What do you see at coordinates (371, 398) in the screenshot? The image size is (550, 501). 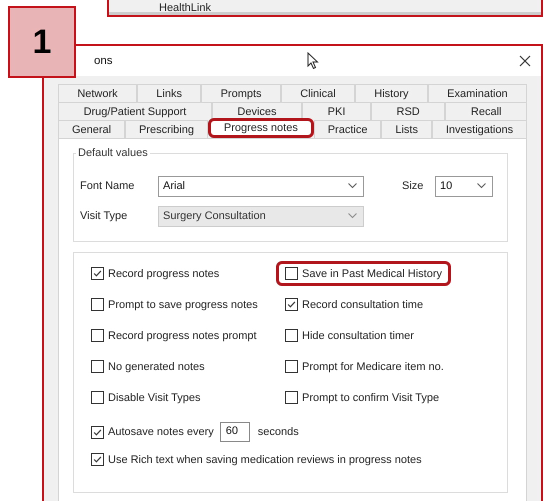 I see `checkbox-label: Prompt to confirm Visit Type` at bounding box center [371, 398].